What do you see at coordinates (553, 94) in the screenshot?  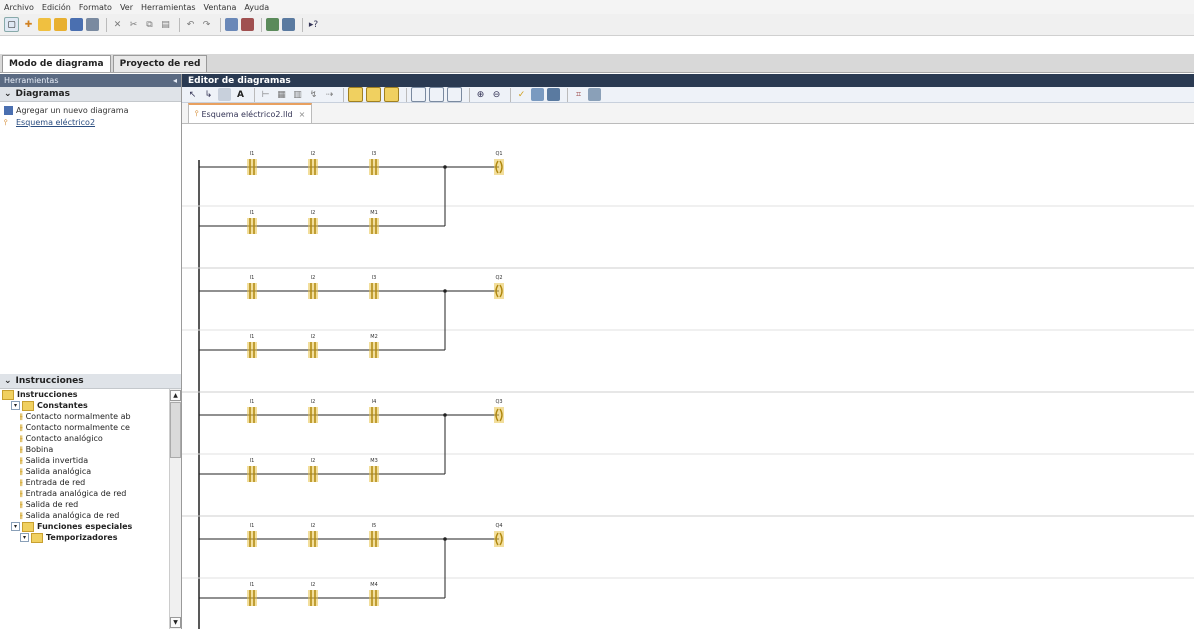 I see `online-test-icon` at bounding box center [553, 94].